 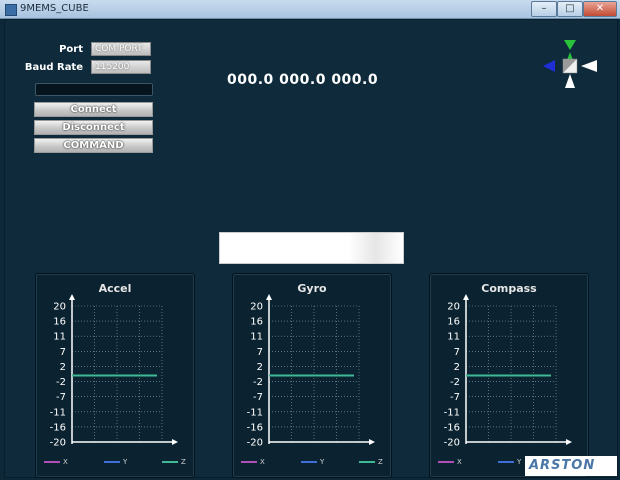 I want to click on accel-graph-panel: Accel 20 16 11 7 2 -2 -7 -11 -16 -20 X Y Z, so click(x=115, y=375).